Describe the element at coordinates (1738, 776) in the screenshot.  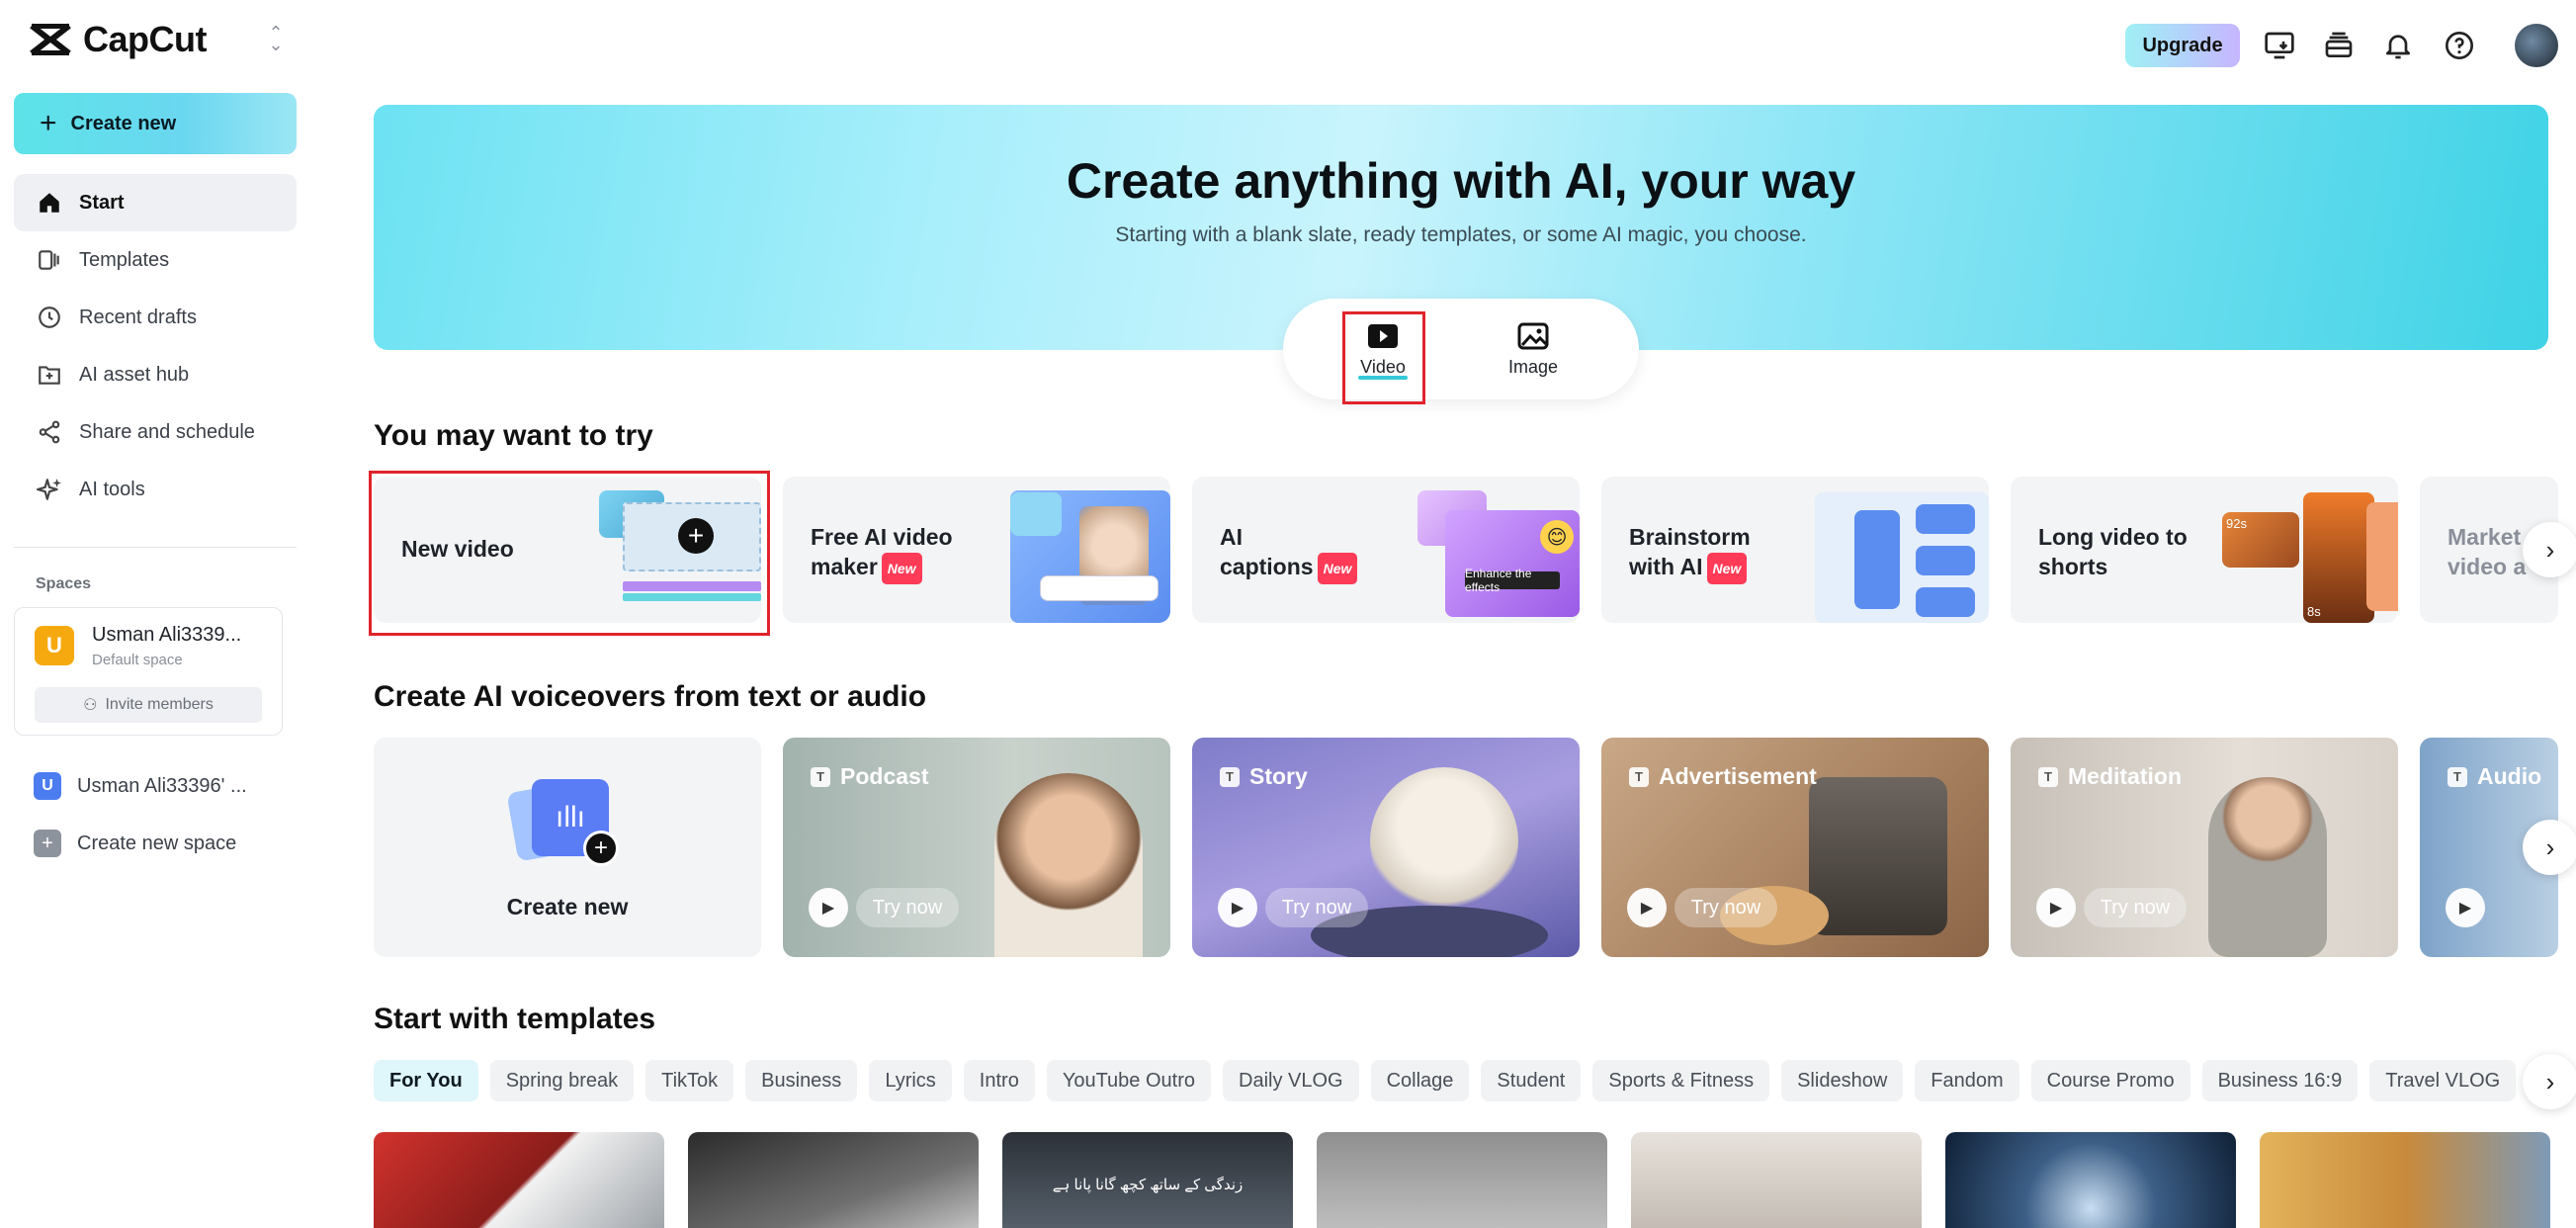
I see `voice-card-title: Advertisement` at that location.